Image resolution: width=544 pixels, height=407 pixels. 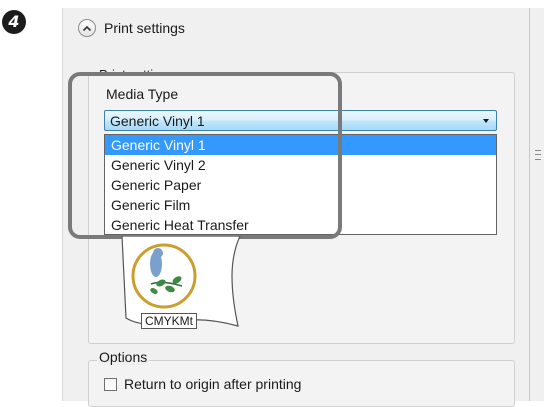 I want to click on return-to-origin-checkbox, so click(x=110, y=384).